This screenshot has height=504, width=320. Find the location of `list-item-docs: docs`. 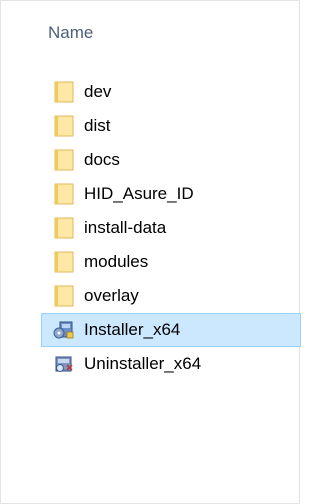

list-item-docs: docs is located at coordinates (171, 160).